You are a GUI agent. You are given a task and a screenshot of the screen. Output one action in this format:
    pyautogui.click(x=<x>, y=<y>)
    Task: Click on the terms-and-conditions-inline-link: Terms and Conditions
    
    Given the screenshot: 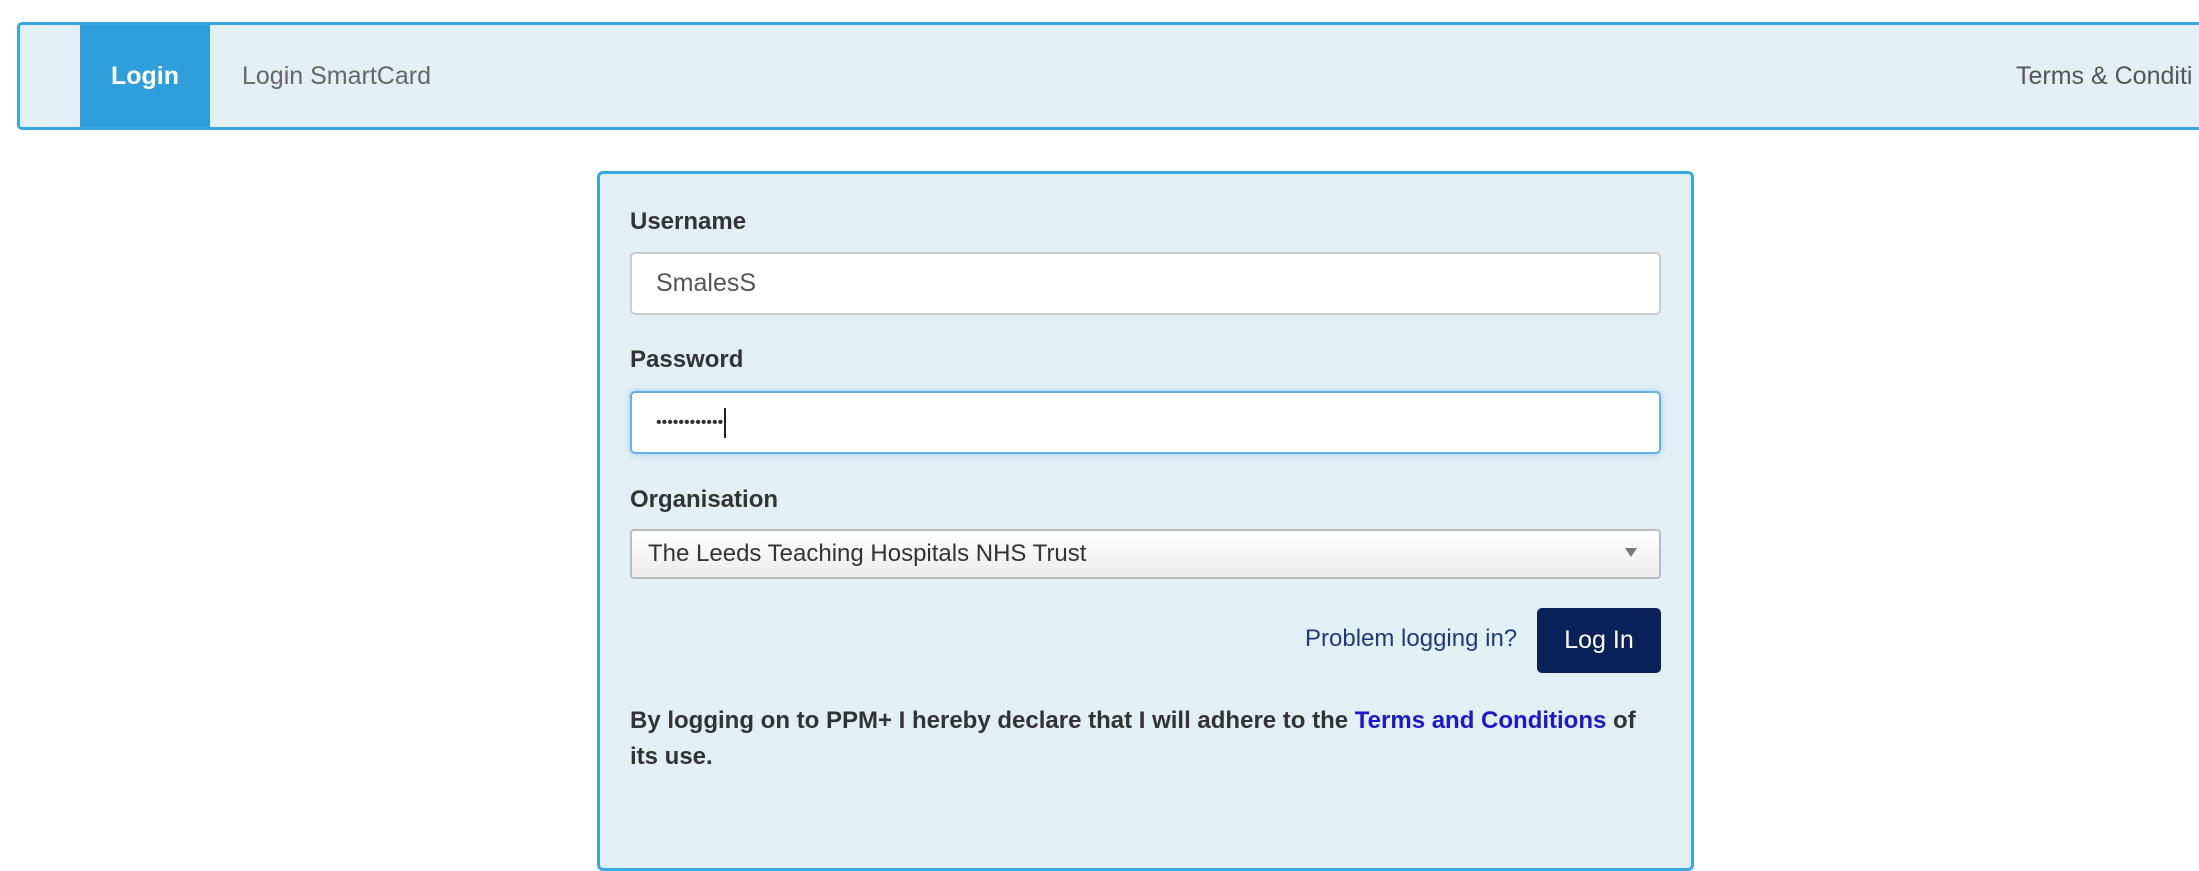 What is the action you would take?
    pyautogui.click(x=1481, y=720)
    